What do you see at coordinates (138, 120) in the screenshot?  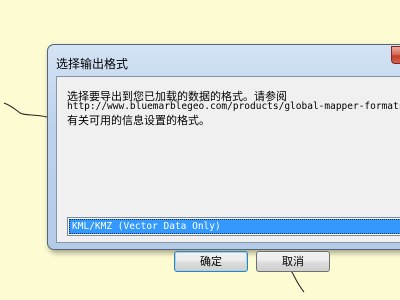 I see `instruction-text-2: 有关可用的信息设置的格式。` at bounding box center [138, 120].